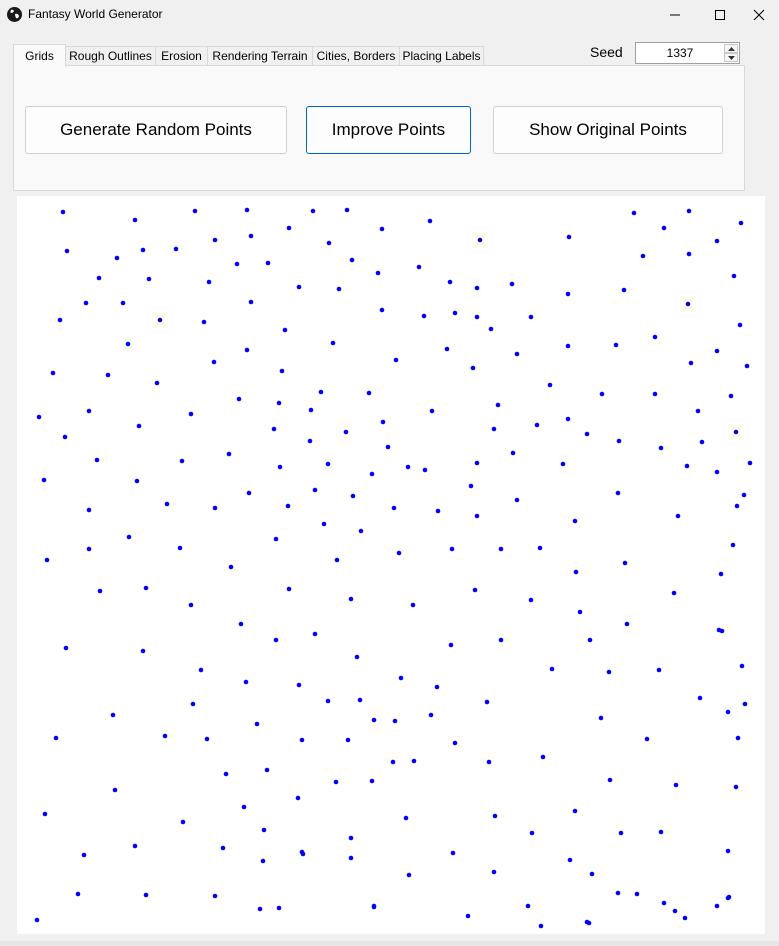  I want to click on spin-up-button, so click(731, 48).